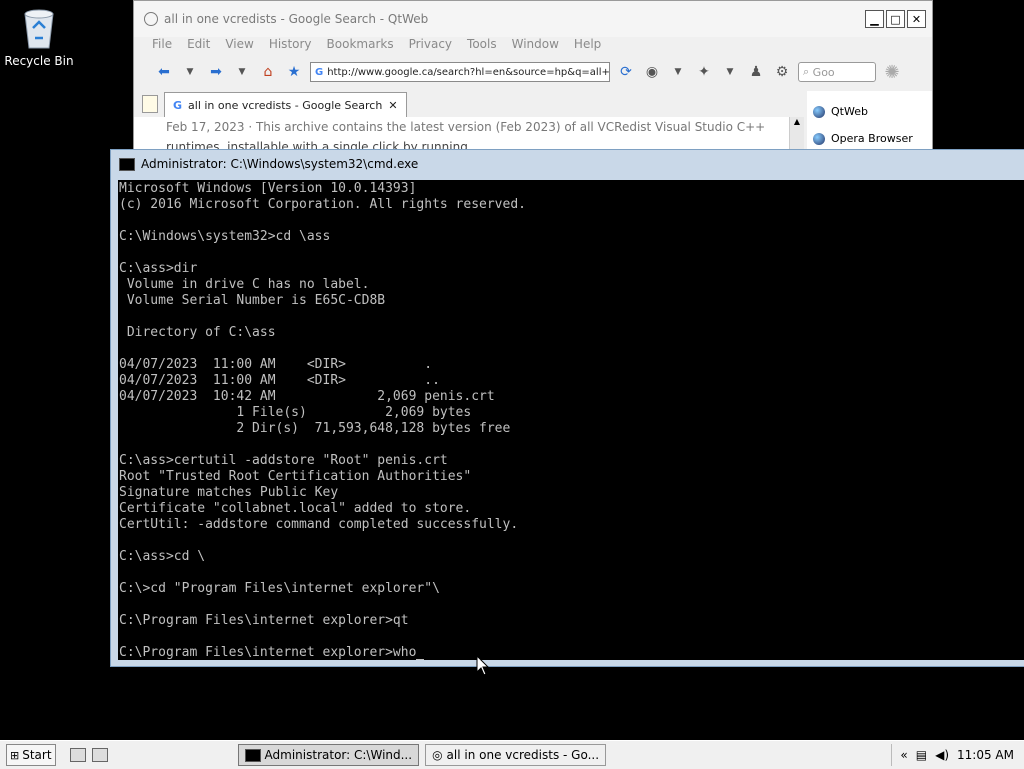 This screenshot has width=1024, height=769. Describe the element at coordinates (290, 45) in the screenshot. I see `menu-history: History` at that location.